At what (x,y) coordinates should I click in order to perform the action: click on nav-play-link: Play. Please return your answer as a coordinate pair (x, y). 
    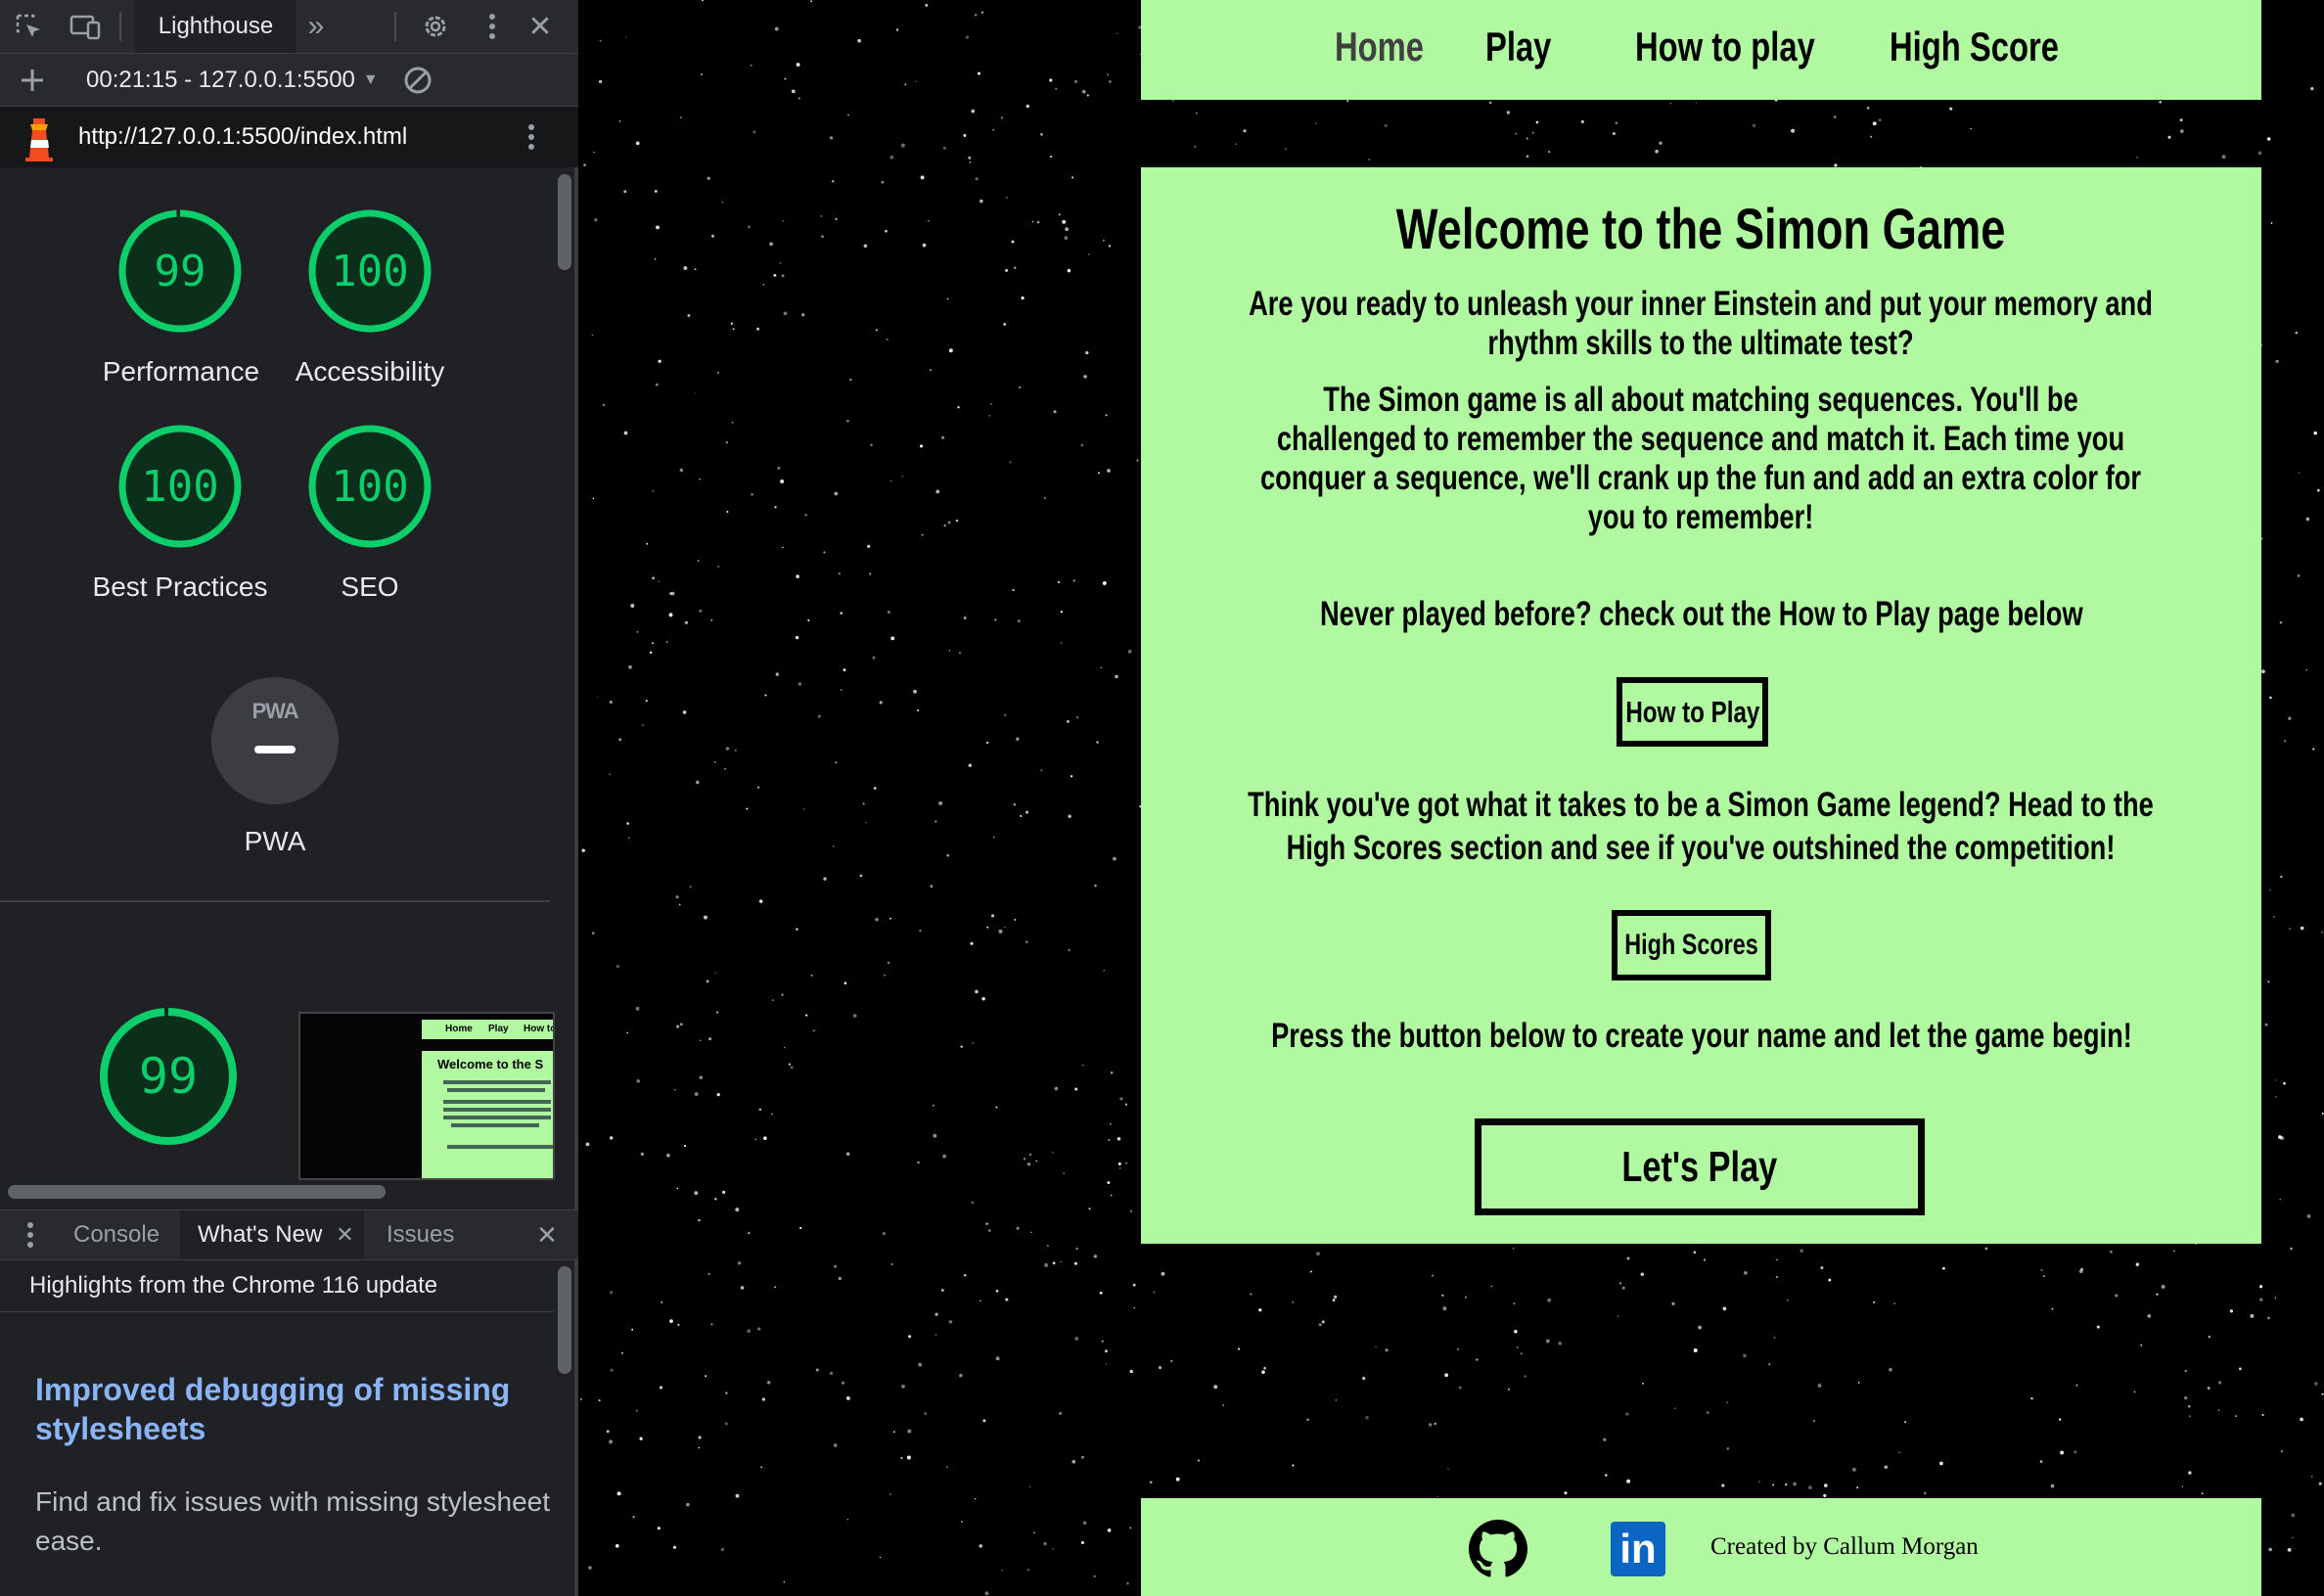
    Looking at the image, I should click on (1518, 46).